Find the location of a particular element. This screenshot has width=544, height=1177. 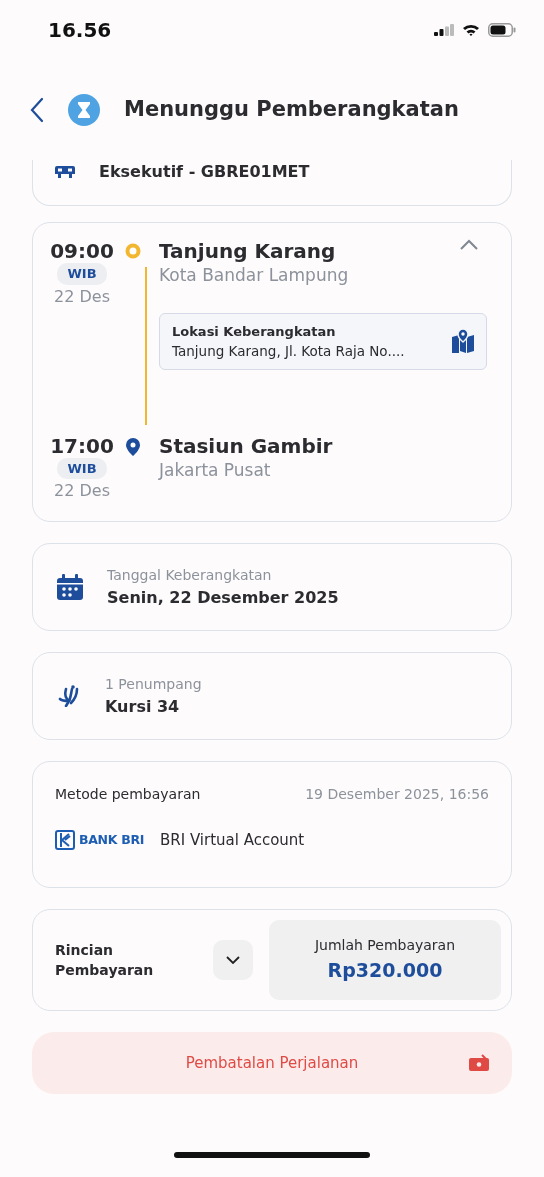

total-label: Jumlah Pembayaran is located at coordinates (385, 946).